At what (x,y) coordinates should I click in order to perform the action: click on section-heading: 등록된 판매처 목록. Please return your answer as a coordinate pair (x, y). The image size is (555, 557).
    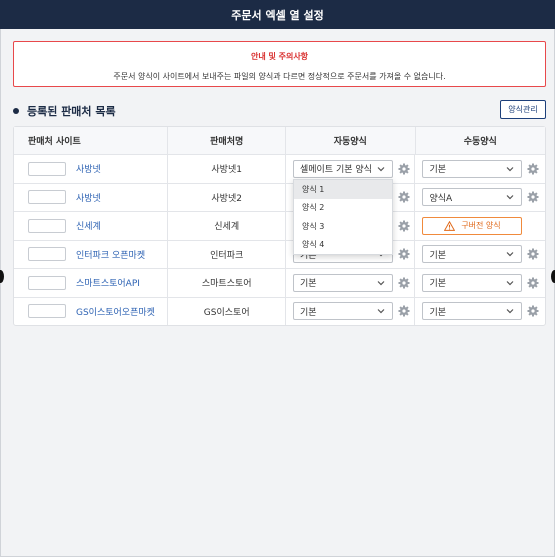
    Looking at the image, I should click on (64, 111).